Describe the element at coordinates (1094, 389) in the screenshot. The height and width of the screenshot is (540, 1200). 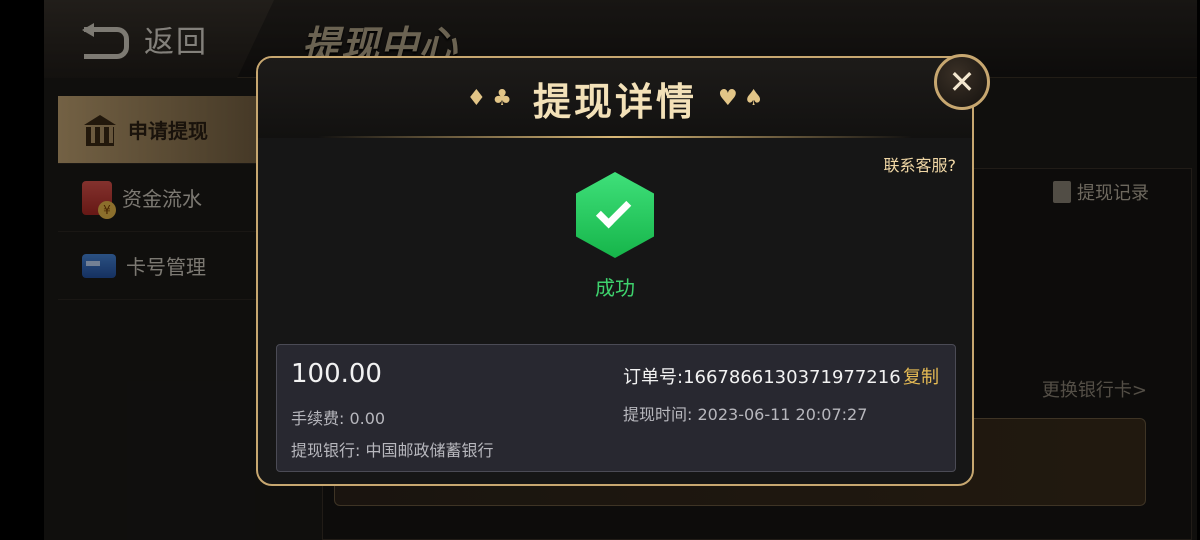
I see `change-bank-card-link: 更换银行卡>` at that location.